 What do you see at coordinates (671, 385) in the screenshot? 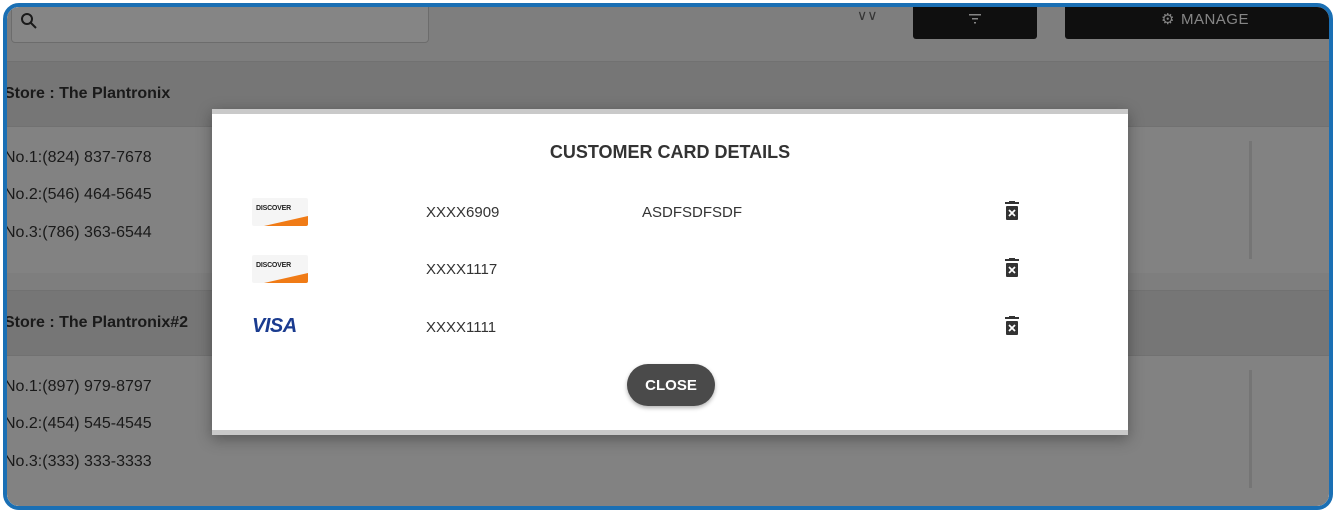
I see `close-button: CLOSE` at bounding box center [671, 385].